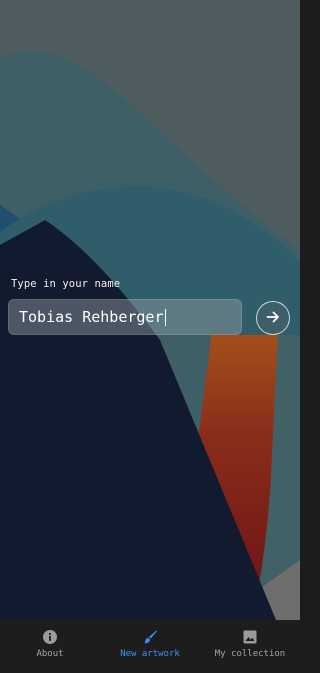  Describe the element at coordinates (250, 654) in the screenshot. I see `nav-label-my-collection: My collection` at that location.